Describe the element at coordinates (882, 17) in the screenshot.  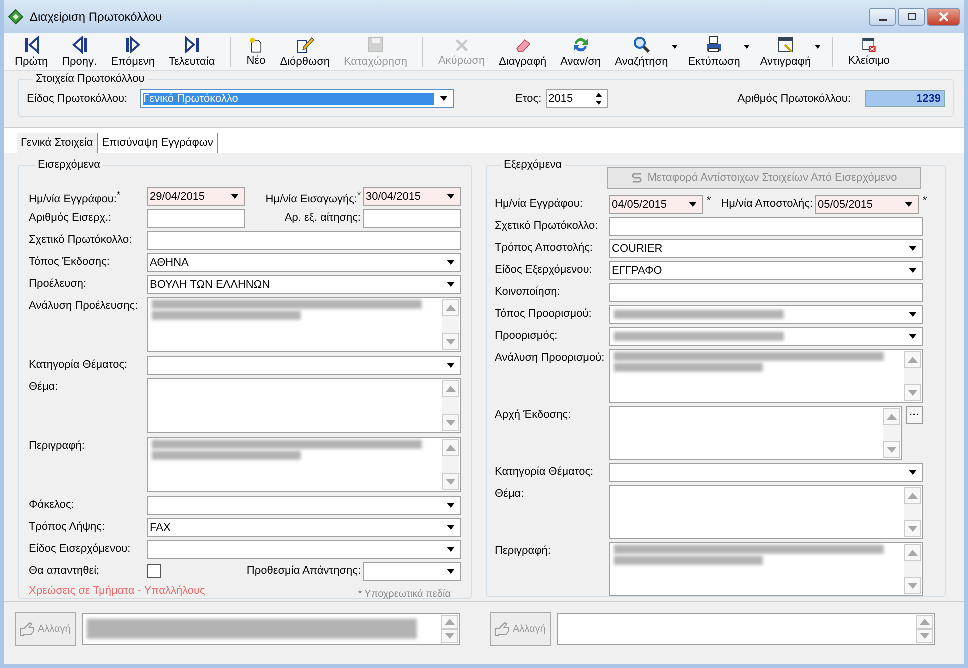
I see `minimize-button` at that location.